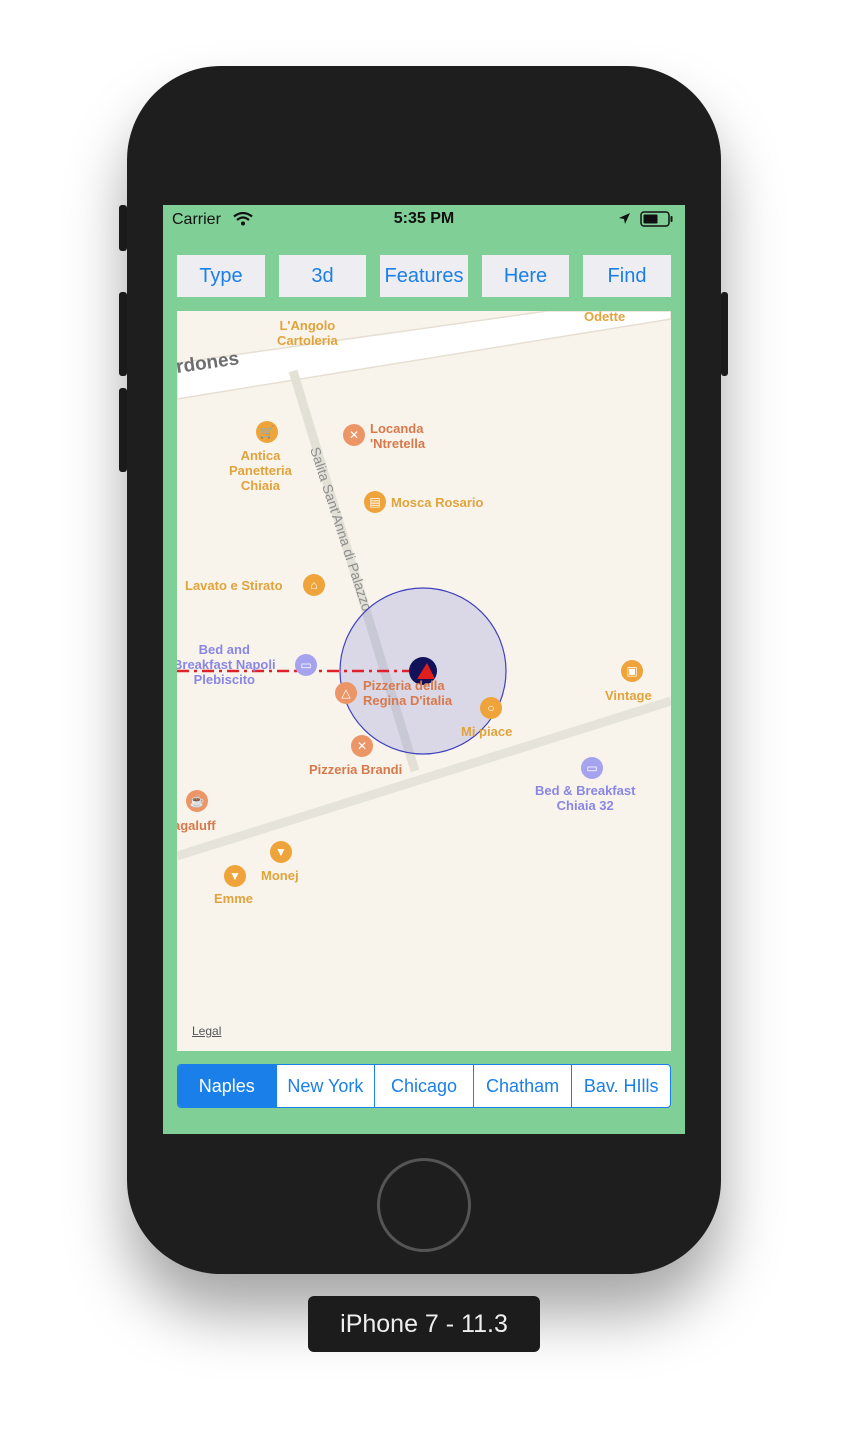 Image resolution: width=848 pixels, height=1436 pixels. Describe the element at coordinates (407, 693) in the screenshot. I see `poi-pizzeria-regina: Pizzeria della Regina D'italia` at that location.